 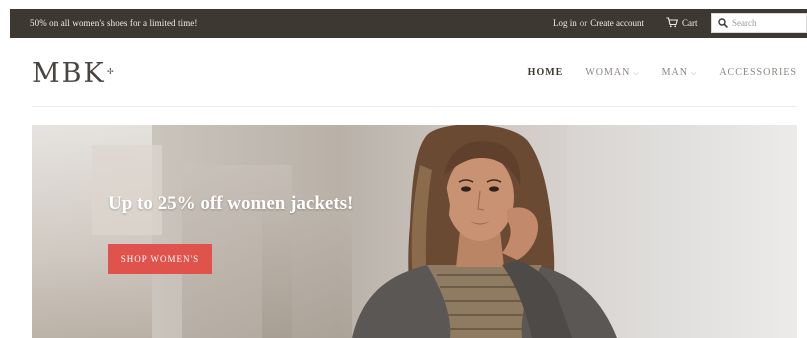 I want to click on nav-item-accessories: ACCESSORIES, so click(x=758, y=72).